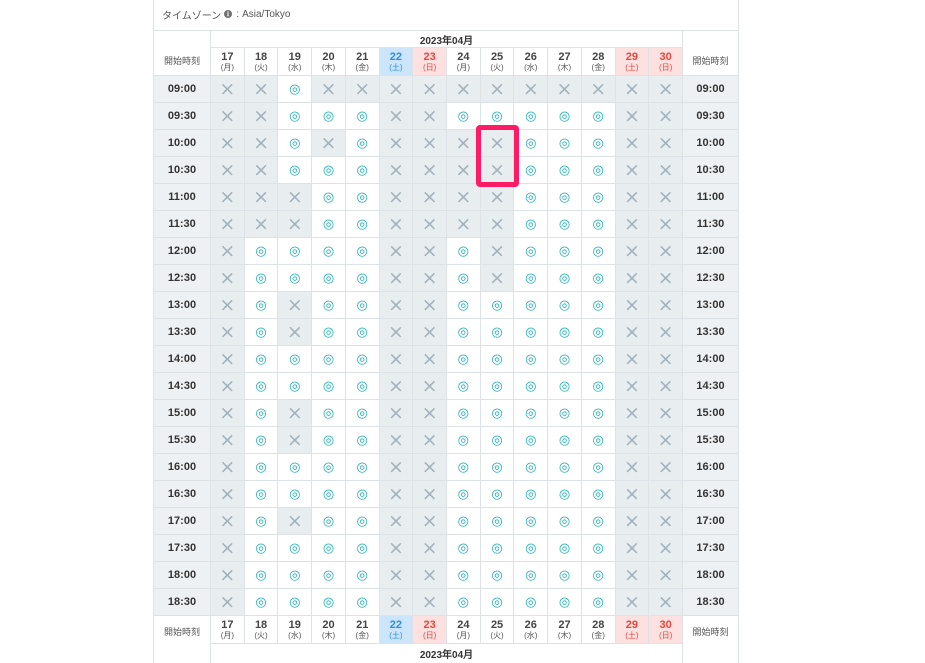 The width and height of the screenshot is (925, 663). I want to click on info-icon, so click(228, 14).